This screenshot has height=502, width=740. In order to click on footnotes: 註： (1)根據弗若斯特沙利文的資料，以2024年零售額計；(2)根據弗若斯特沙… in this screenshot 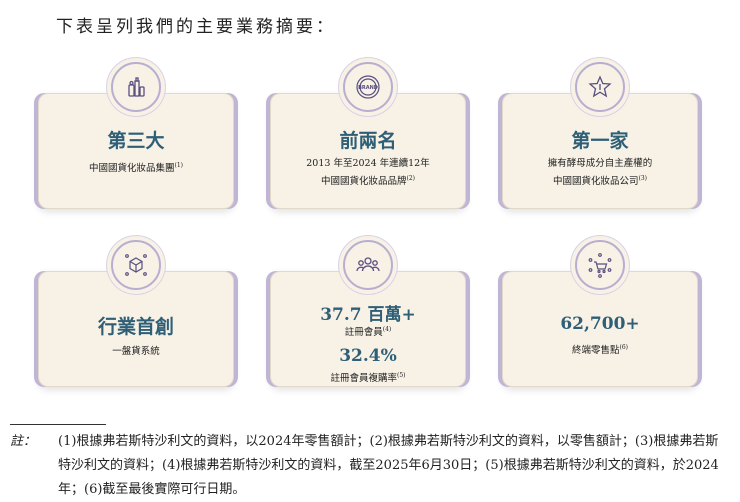, I will do `click(370, 466)`.